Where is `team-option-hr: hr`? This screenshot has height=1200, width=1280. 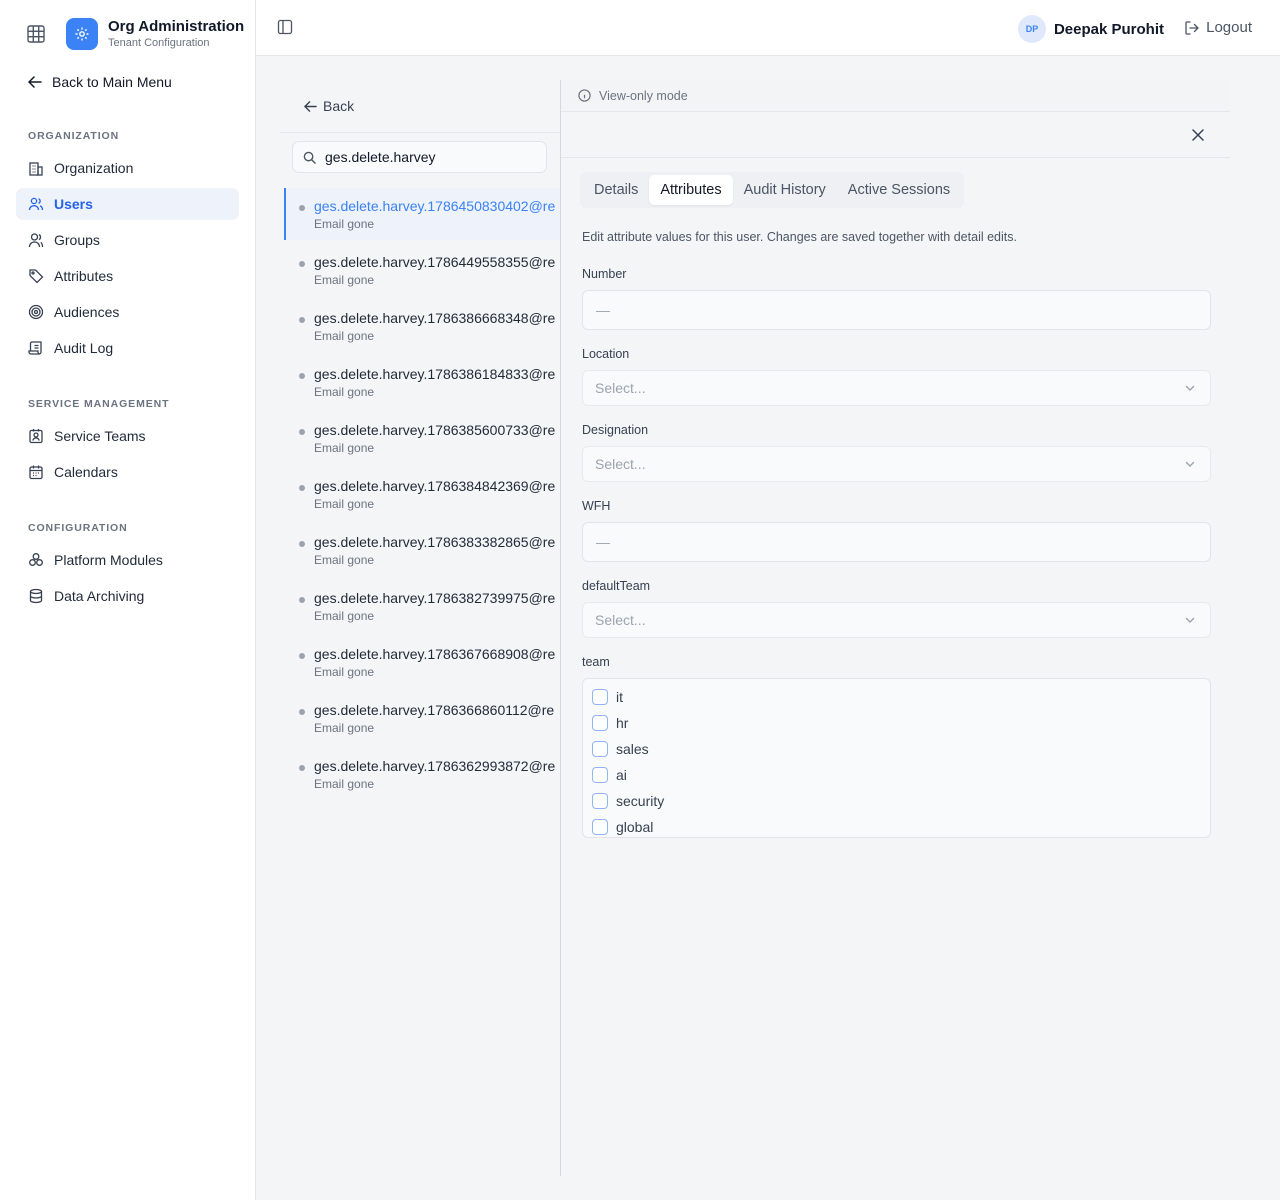 team-option-hr: hr is located at coordinates (610, 723).